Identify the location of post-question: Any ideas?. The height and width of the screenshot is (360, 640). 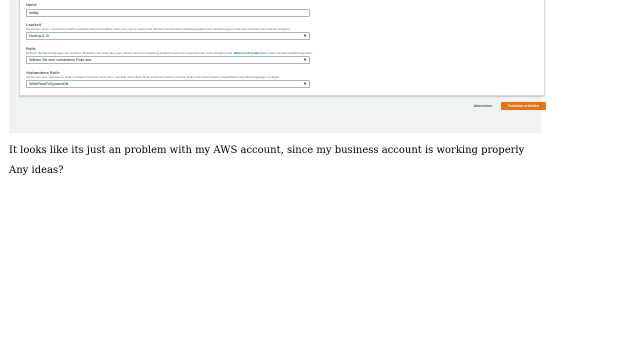
(36, 170).